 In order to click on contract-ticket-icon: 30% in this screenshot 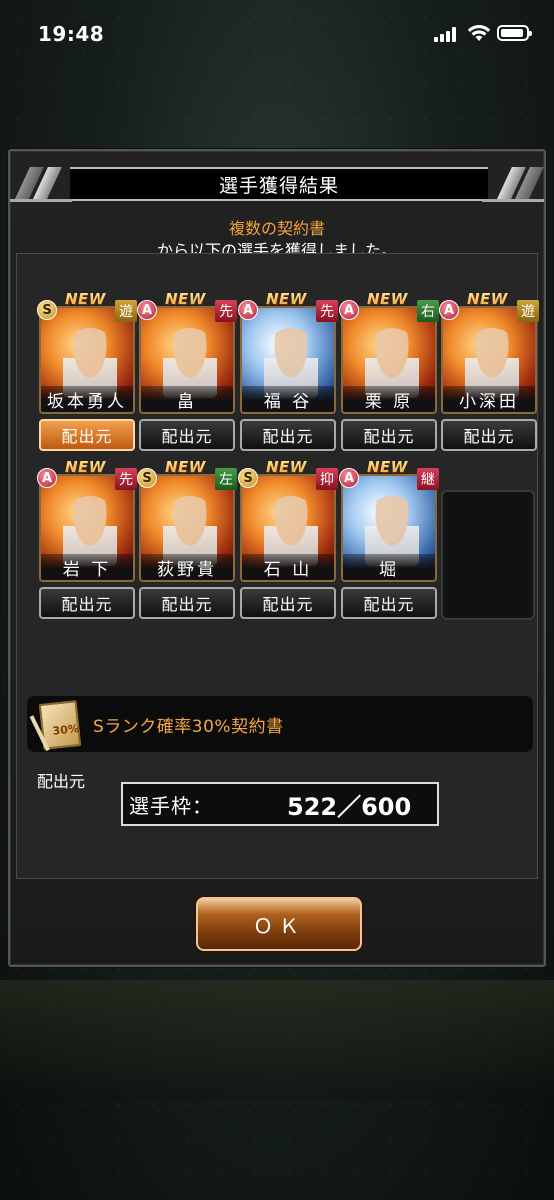, I will do `click(55, 726)`.